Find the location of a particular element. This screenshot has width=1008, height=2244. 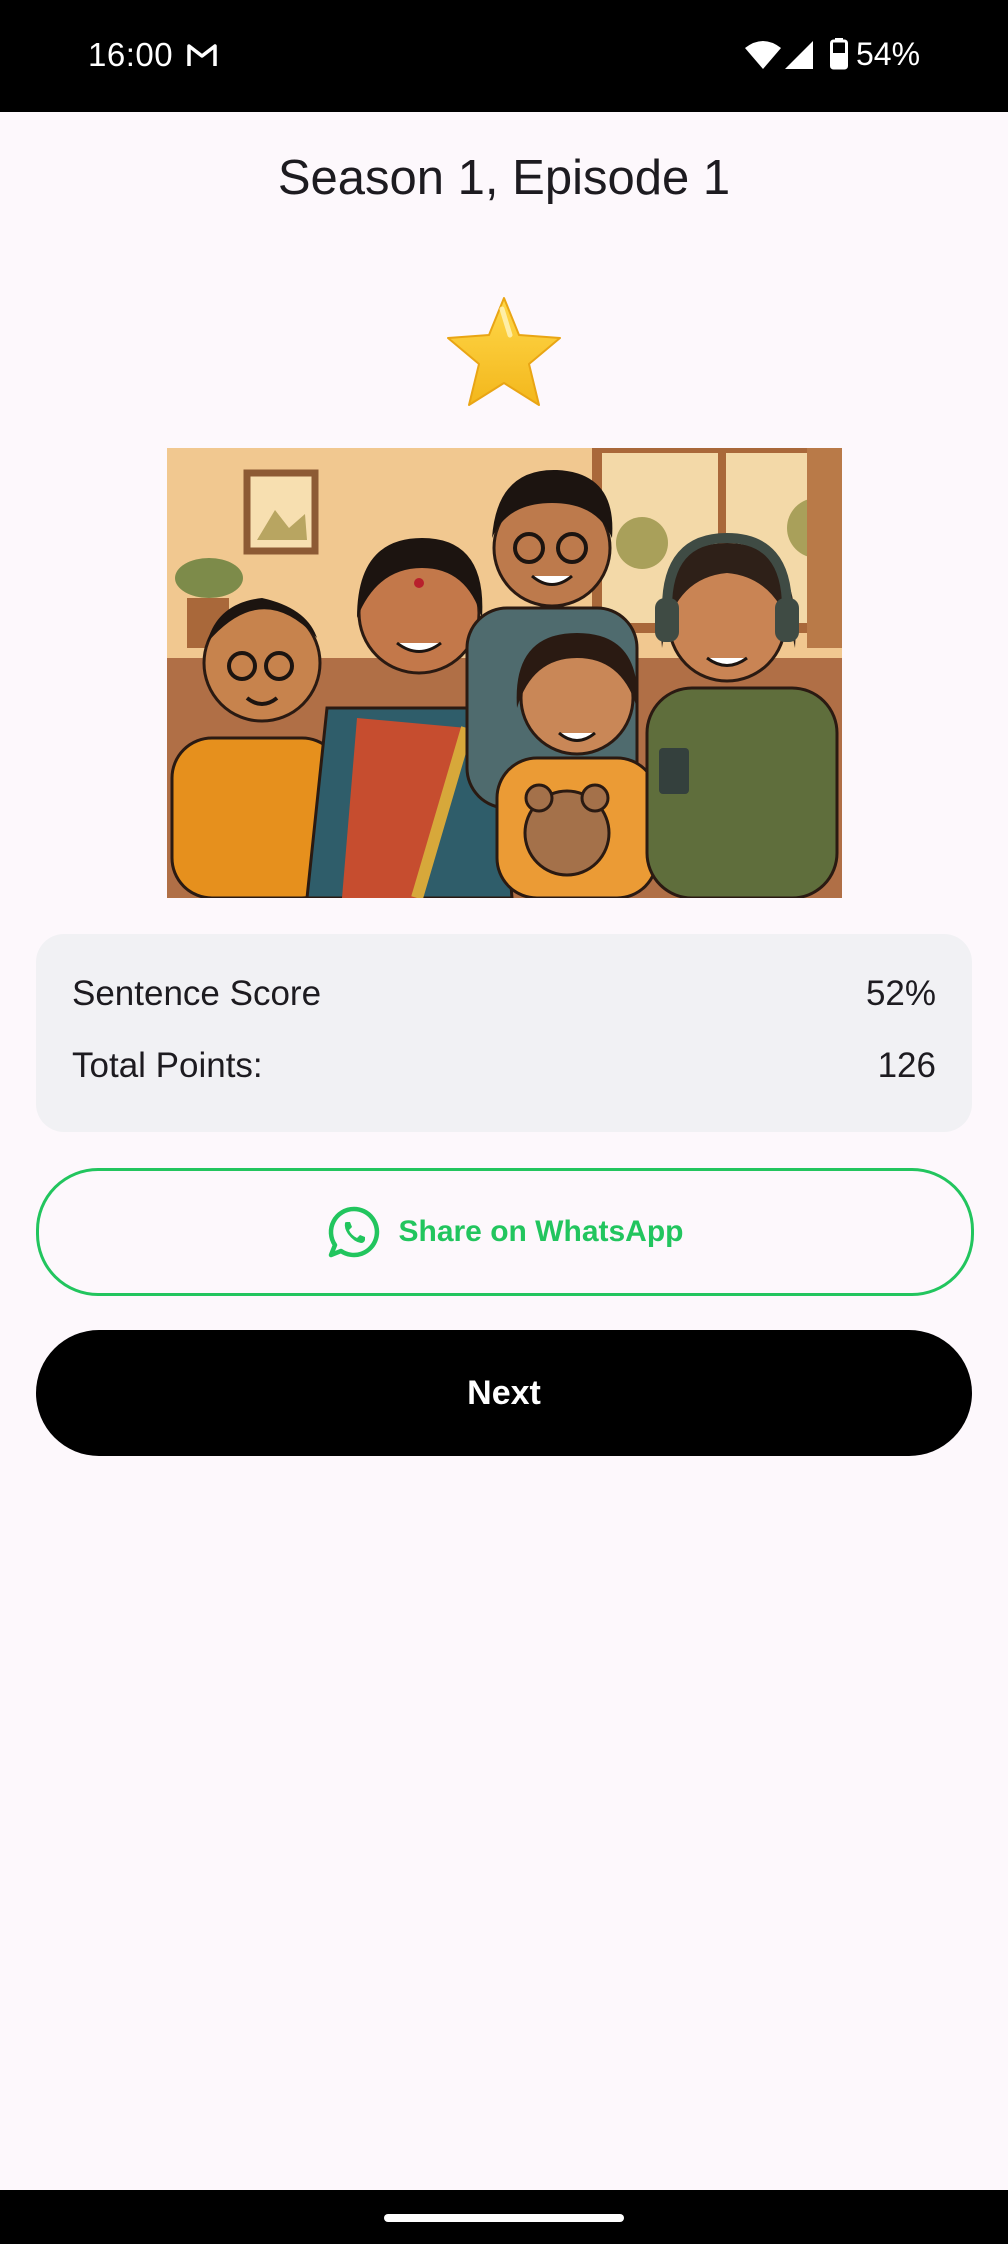

sentence-score-value: 52% is located at coordinates (900, 993).